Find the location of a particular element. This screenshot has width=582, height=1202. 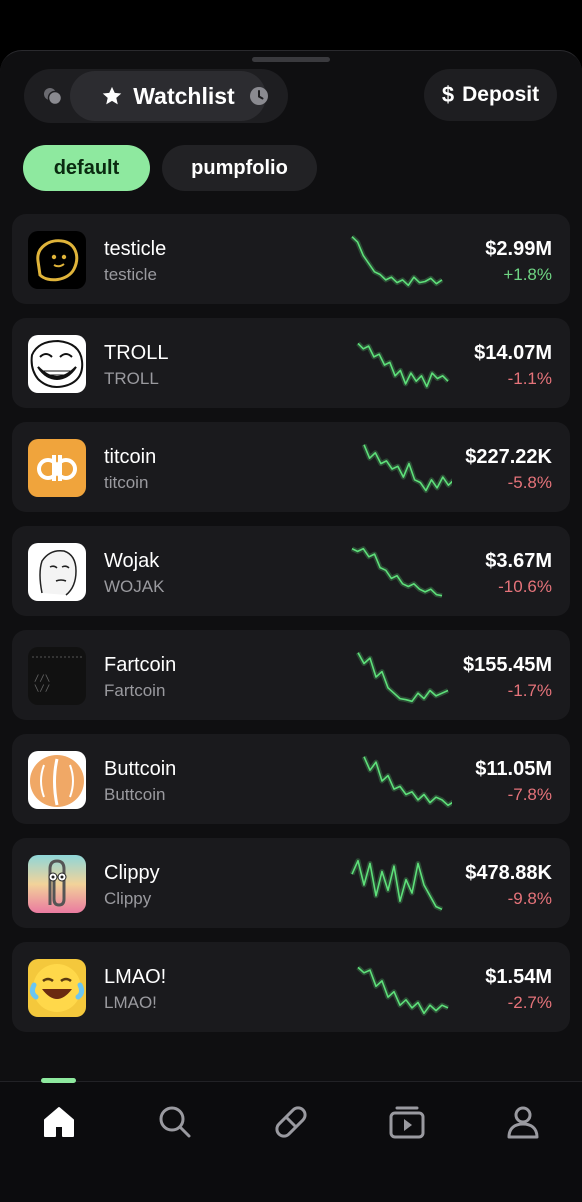

watchlist-tab: Watchlist is located at coordinates (168, 96).